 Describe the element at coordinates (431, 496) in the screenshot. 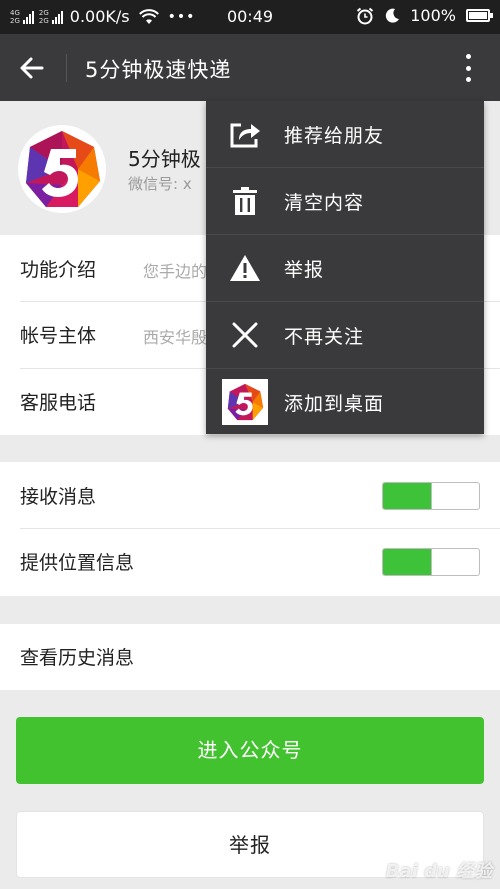

I see `receive-messages-toggle` at that location.